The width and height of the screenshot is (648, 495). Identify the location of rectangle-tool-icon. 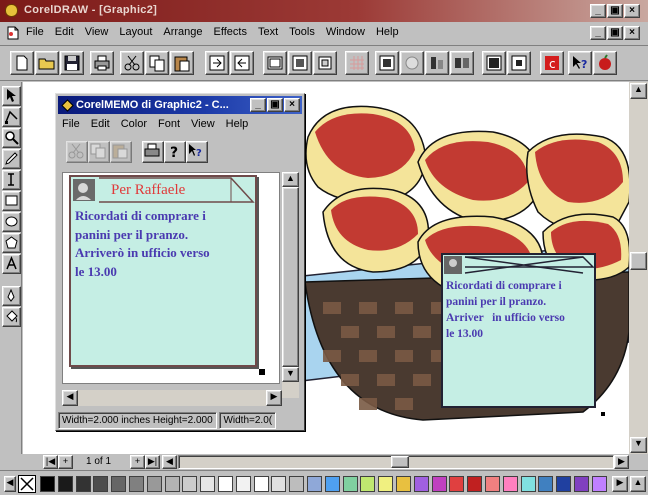
(11, 201).